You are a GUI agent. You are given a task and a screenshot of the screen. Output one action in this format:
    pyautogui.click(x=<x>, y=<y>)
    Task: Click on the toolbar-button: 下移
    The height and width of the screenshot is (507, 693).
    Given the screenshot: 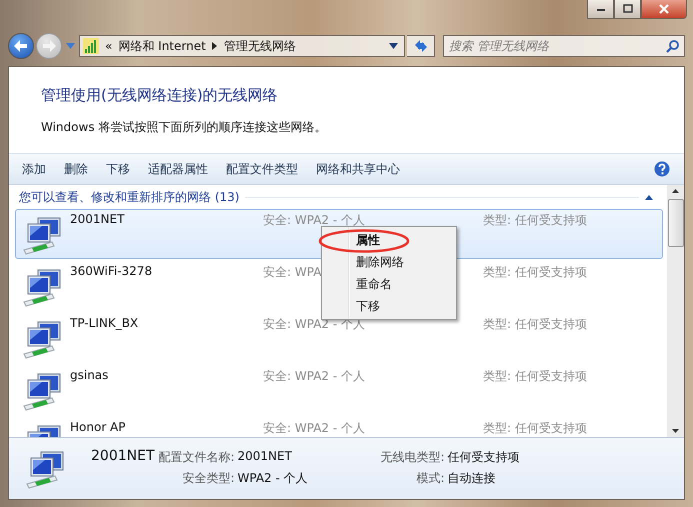 What is the action you would take?
    pyautogui.click(x=118, y=169)
    